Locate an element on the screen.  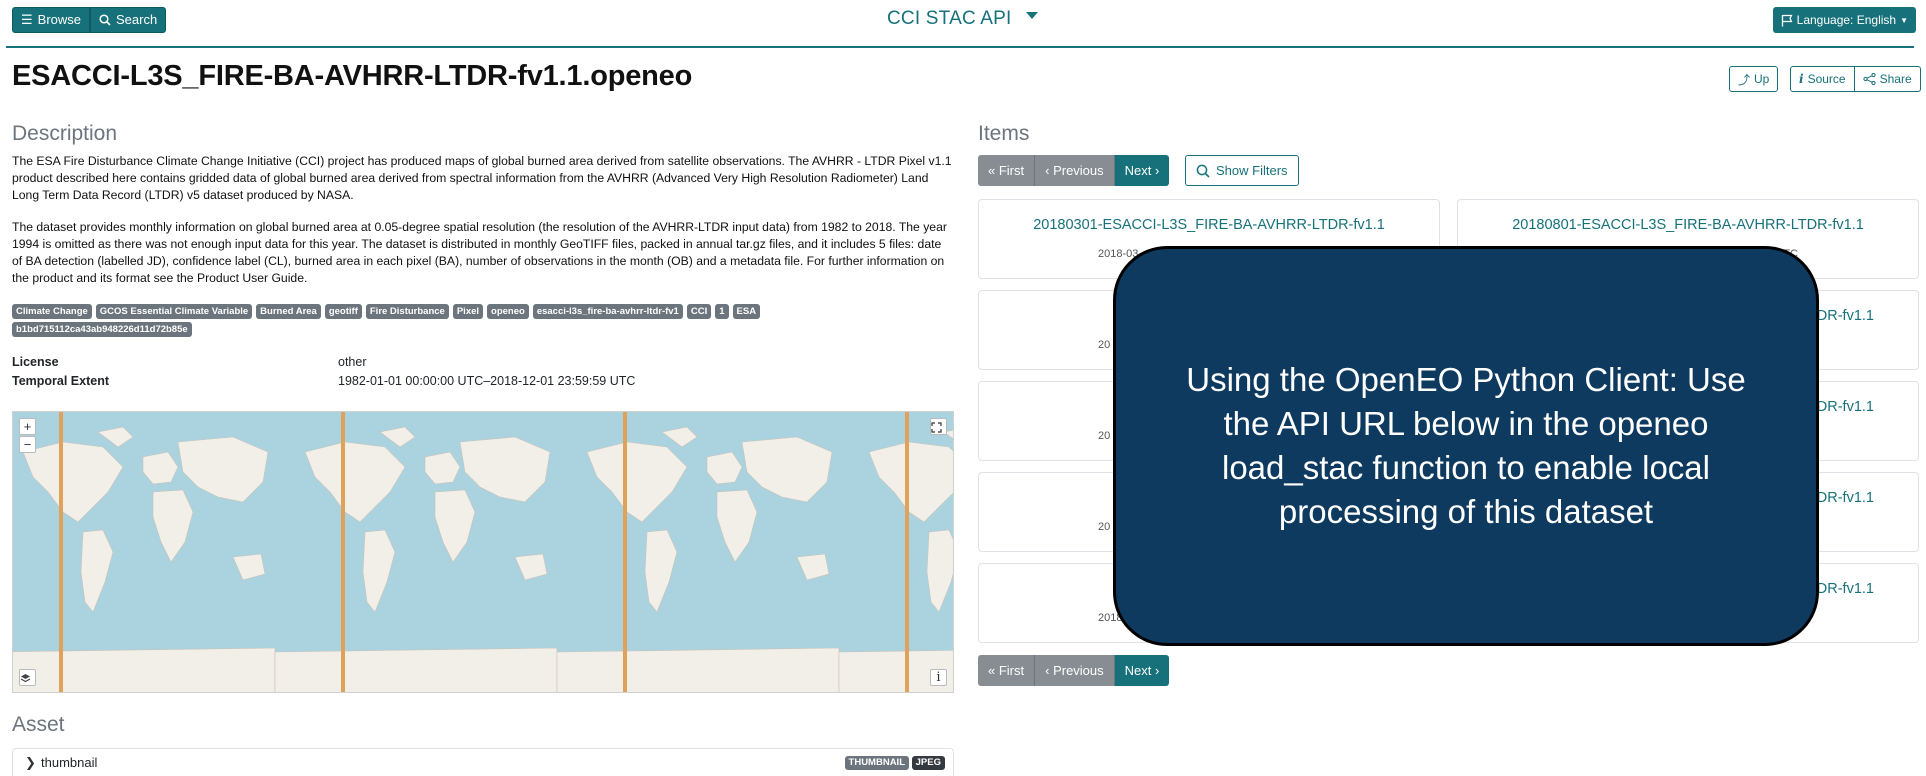
show-filters-button: Show Filters is located at coordinates (1242, 170).